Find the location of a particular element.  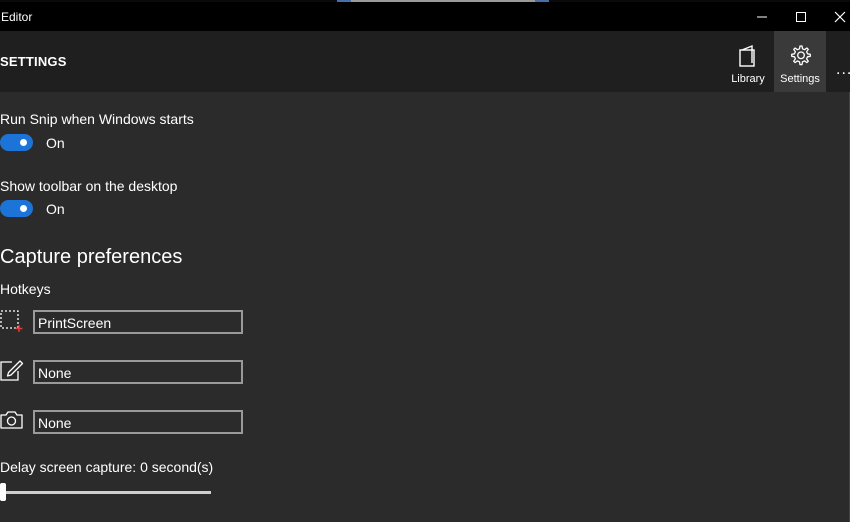

title-bar: Editor is located at coordinates (425, 16).